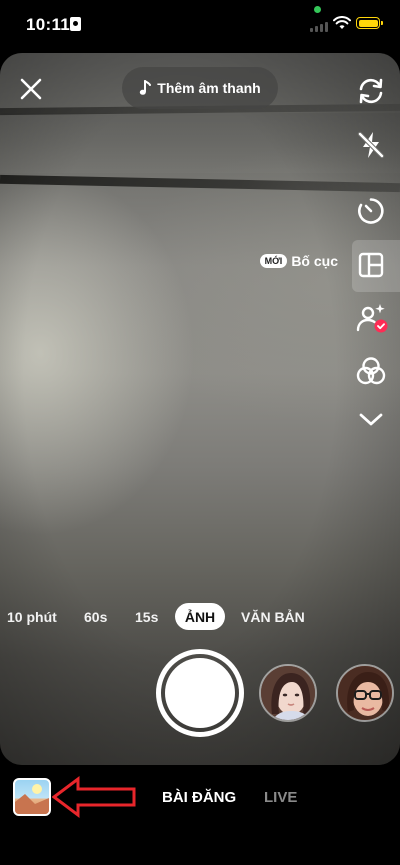 Image resolution: width=400 pixels, height=865 pixels. I want to click on annotation-arrow, so click(94, 797).